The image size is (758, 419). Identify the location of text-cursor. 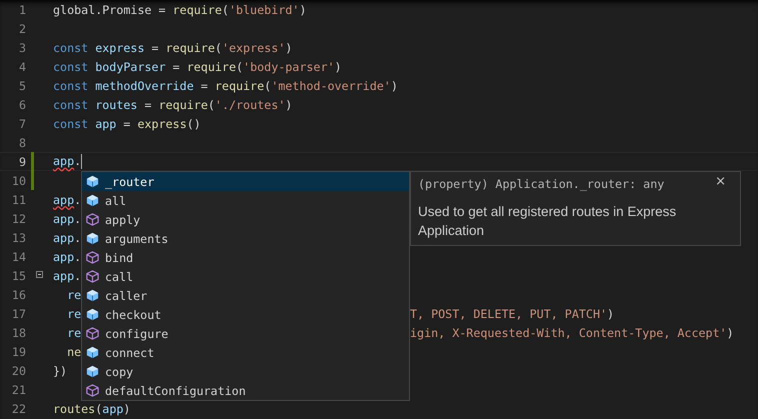
(81, 162).